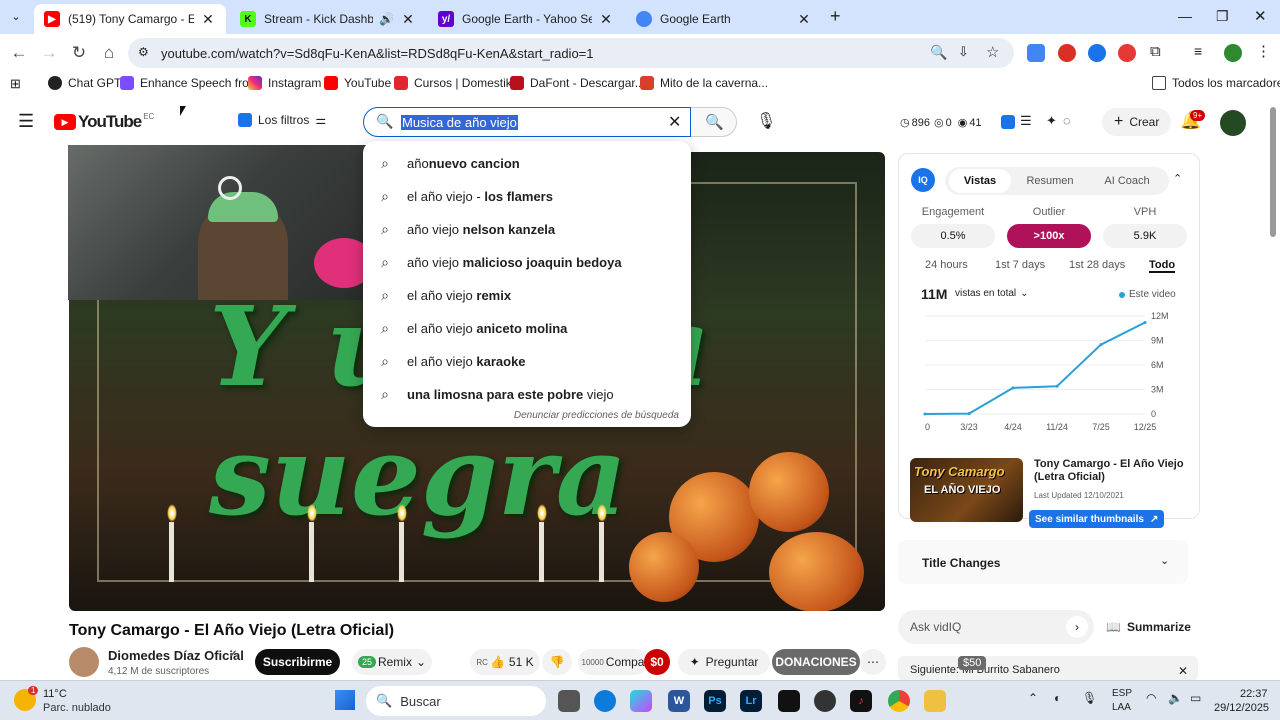 The width and height of the screenshot is (1280, 720). Describe the element at coordinates (1195, 698) in the screenshot. I see `battery-icon: ▭` at that location.